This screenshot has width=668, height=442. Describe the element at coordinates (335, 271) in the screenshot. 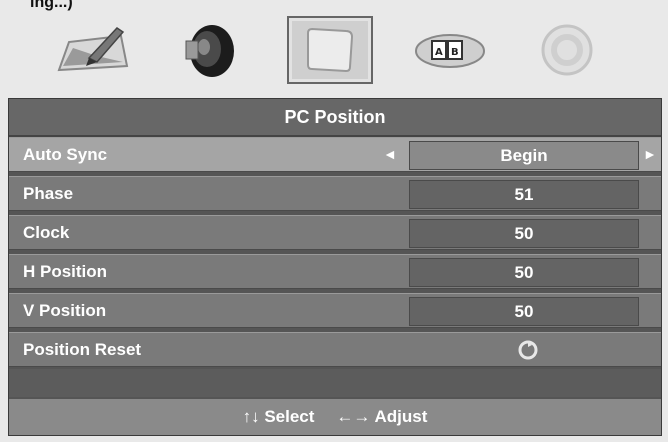

I see `h-position-row: H Position 50` at that location.